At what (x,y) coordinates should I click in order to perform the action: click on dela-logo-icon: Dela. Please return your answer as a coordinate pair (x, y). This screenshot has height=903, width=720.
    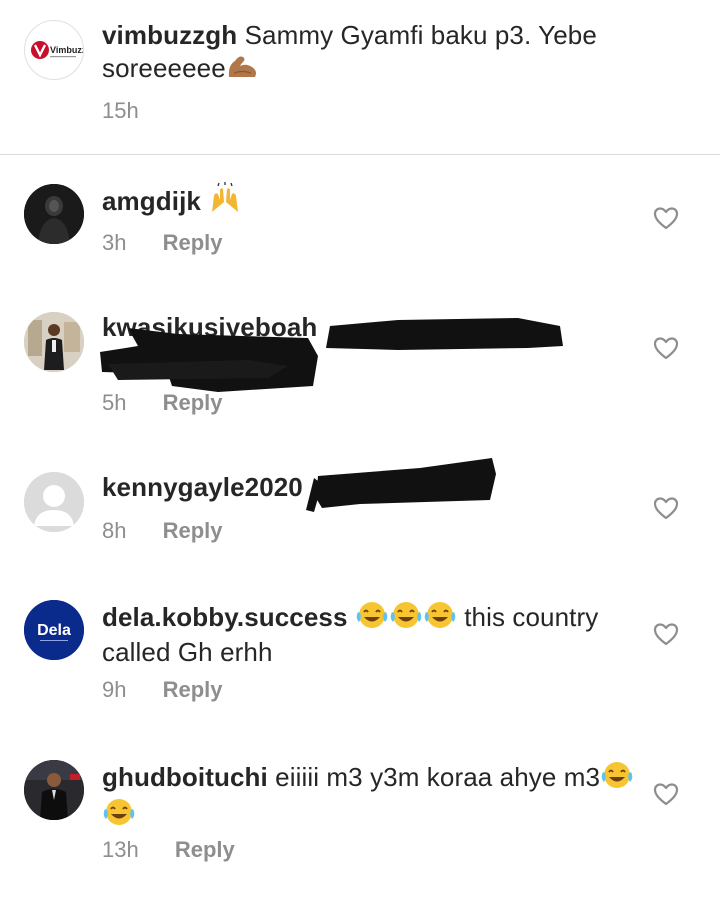
    Looking at the image, I should click on (54, 630).